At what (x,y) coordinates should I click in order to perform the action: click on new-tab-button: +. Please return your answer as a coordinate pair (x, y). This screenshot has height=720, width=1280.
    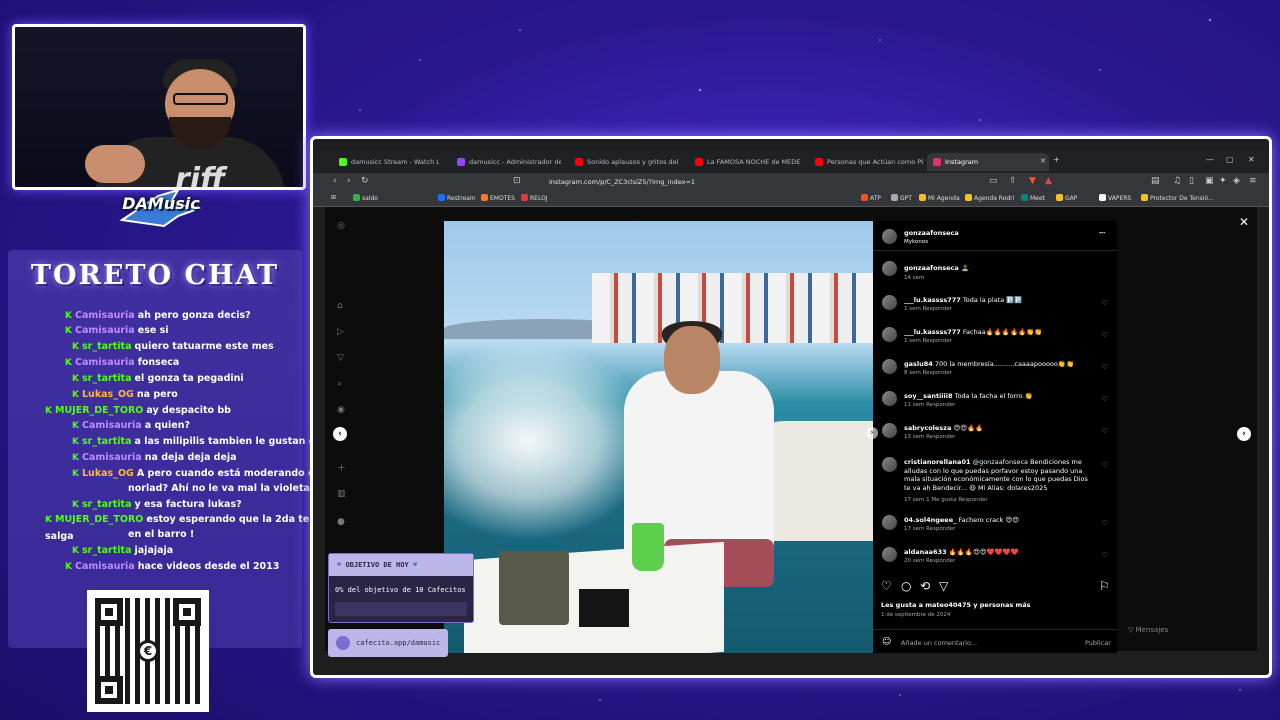
    Looking at the image, I should click on (1056, 159).